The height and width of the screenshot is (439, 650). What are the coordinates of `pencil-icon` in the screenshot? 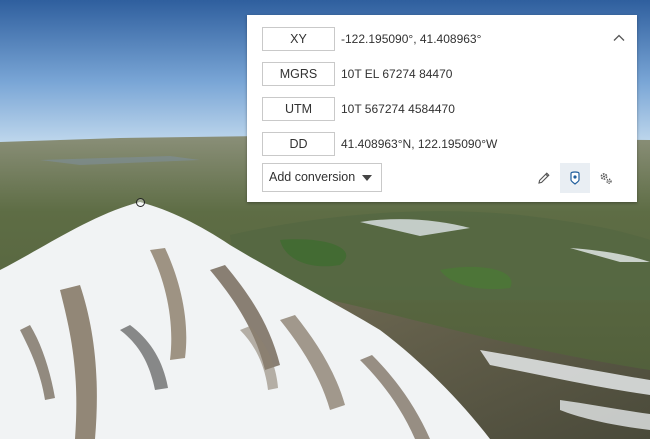 It's located at (544, 178).